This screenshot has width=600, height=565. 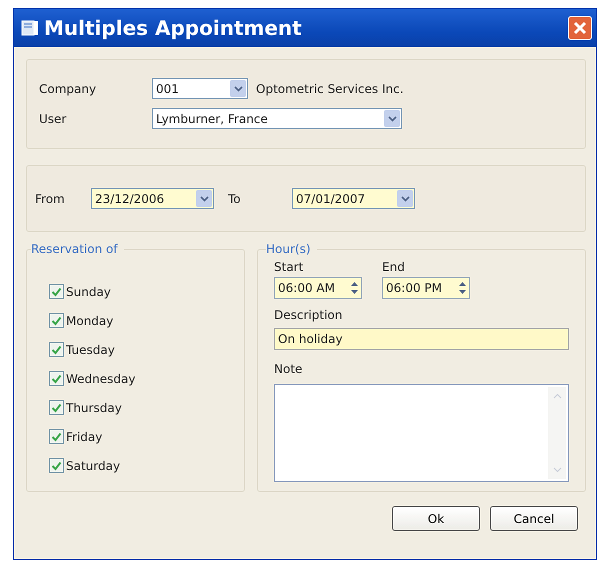 I want to click on close-button, so click(x=580, y=28).